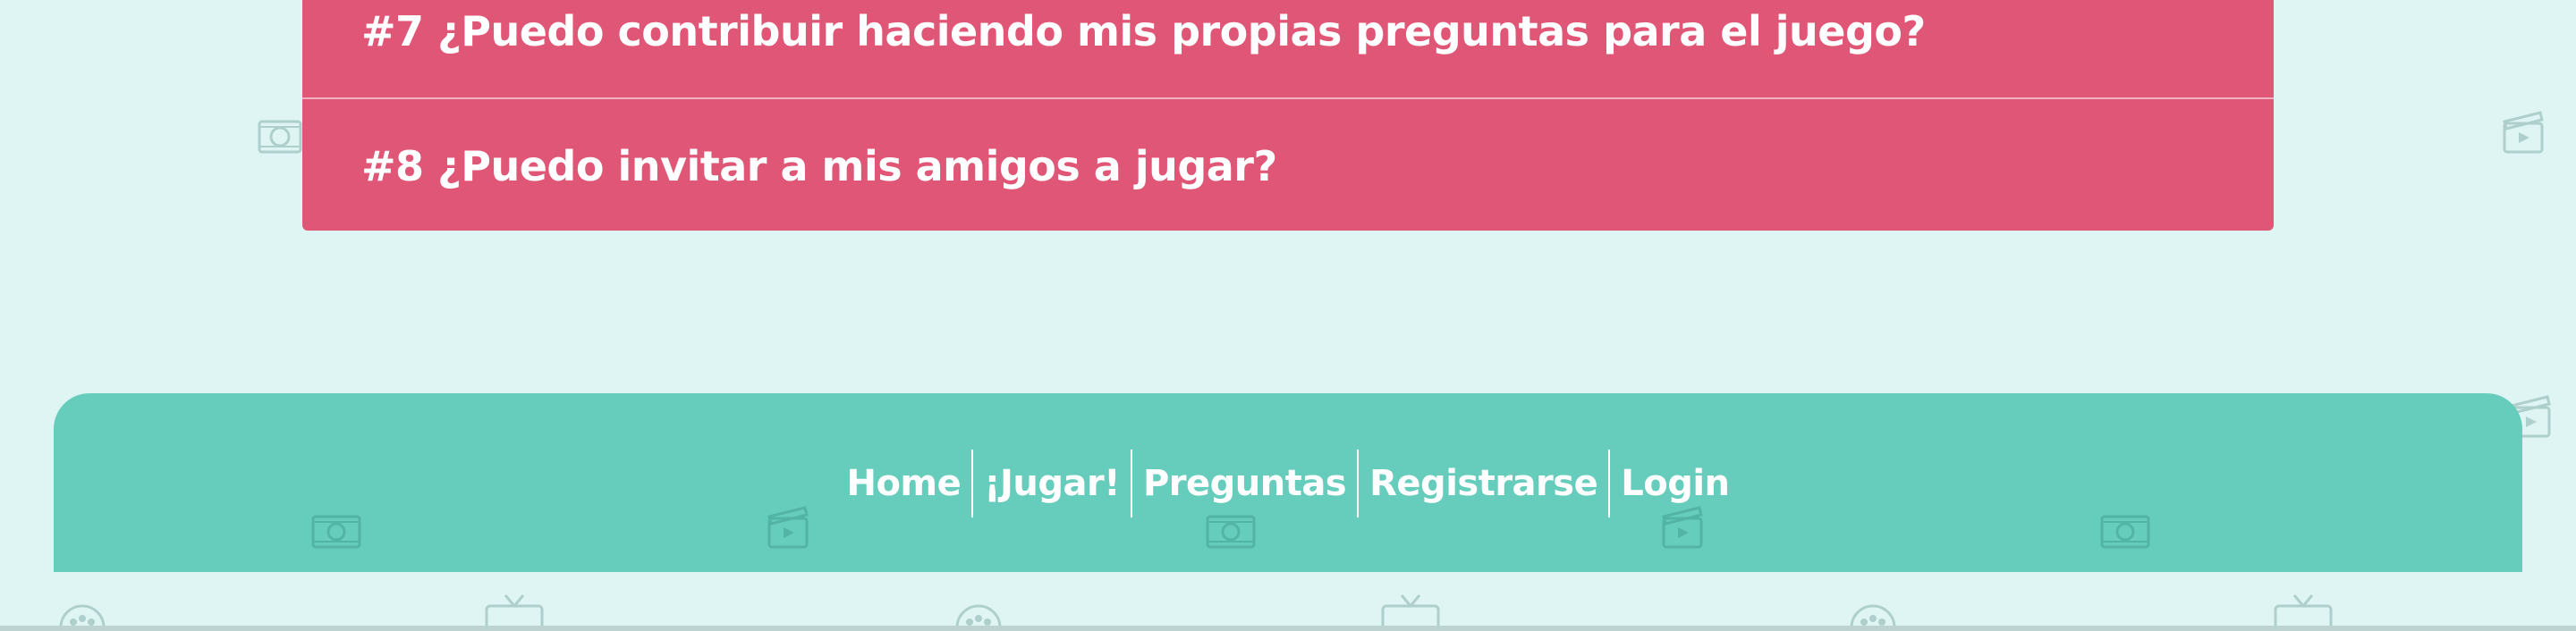  I want to click on nav-link-jugar: ¡Jugar!, so click(1052, 483).